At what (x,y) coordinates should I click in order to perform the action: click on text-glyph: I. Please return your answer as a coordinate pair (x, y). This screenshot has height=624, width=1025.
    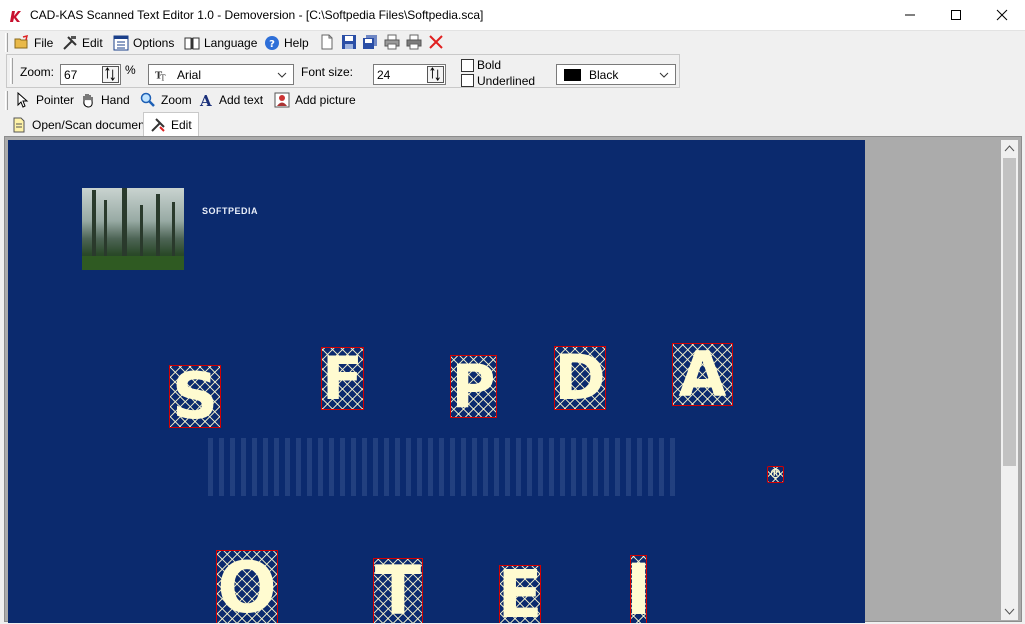
    Looking at the image, I should click on (638, 589).